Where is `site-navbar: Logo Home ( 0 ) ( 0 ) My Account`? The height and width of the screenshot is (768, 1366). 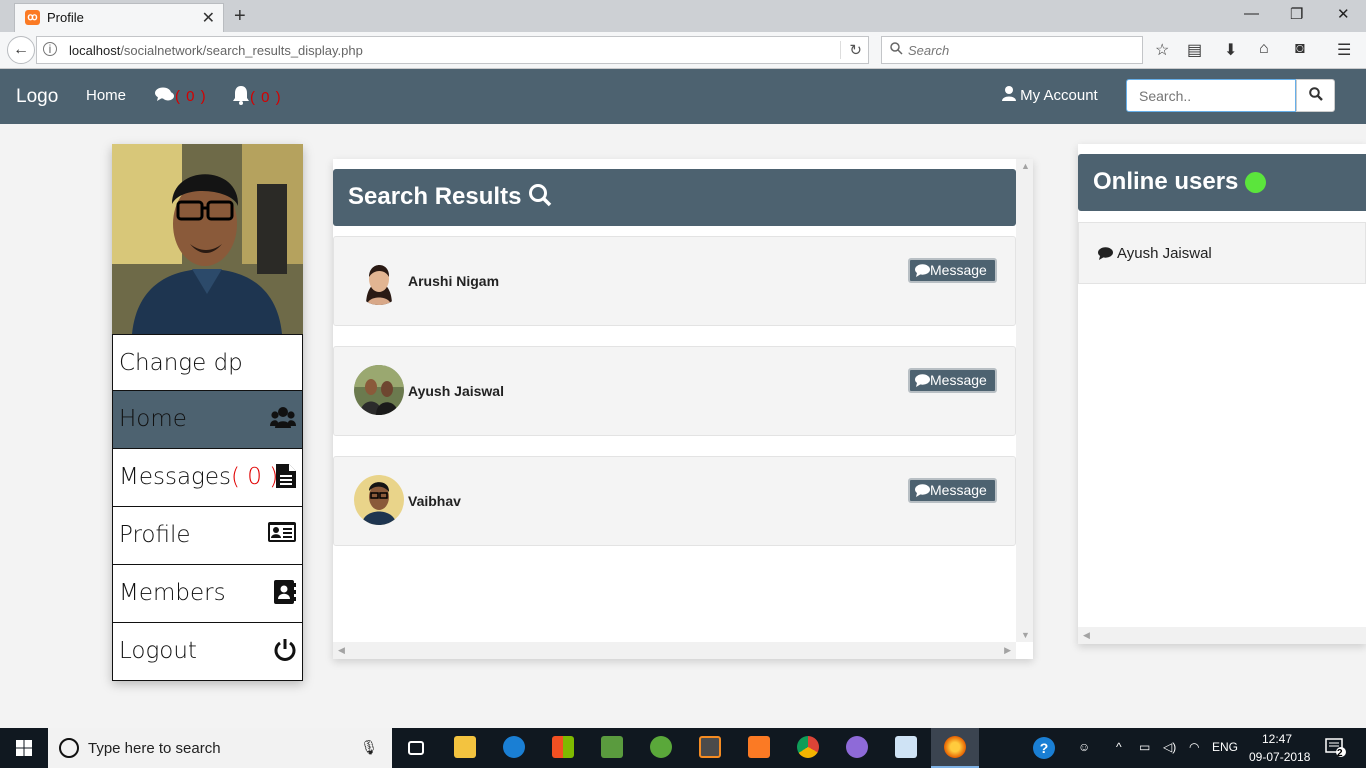
site-navbar: Logo Home ( 0 ) ( 0 ) My Account is located at coordinates (683, 96).